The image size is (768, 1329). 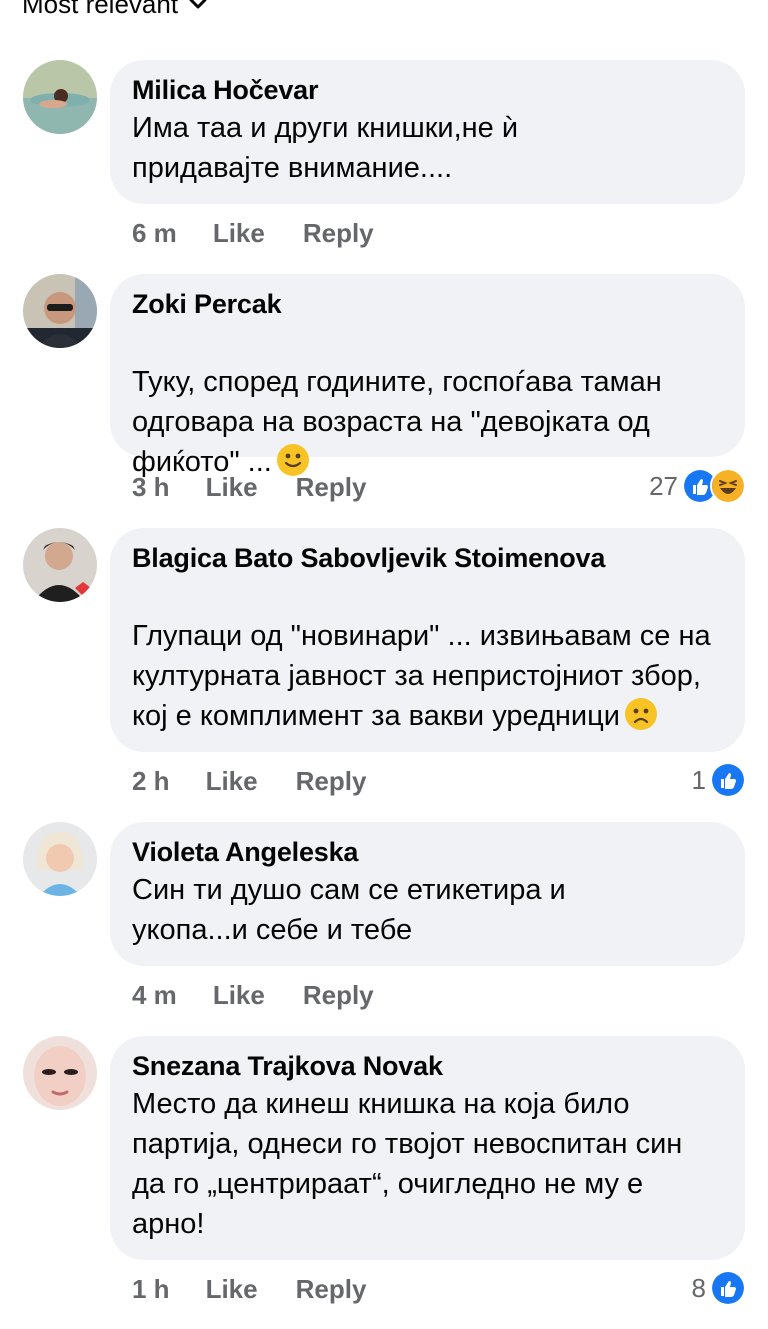 What do you see at coordinates (427, 852) in the screenshot?
I see `comment-author: Violeta Angeleska` at bounding box center [427, 852].